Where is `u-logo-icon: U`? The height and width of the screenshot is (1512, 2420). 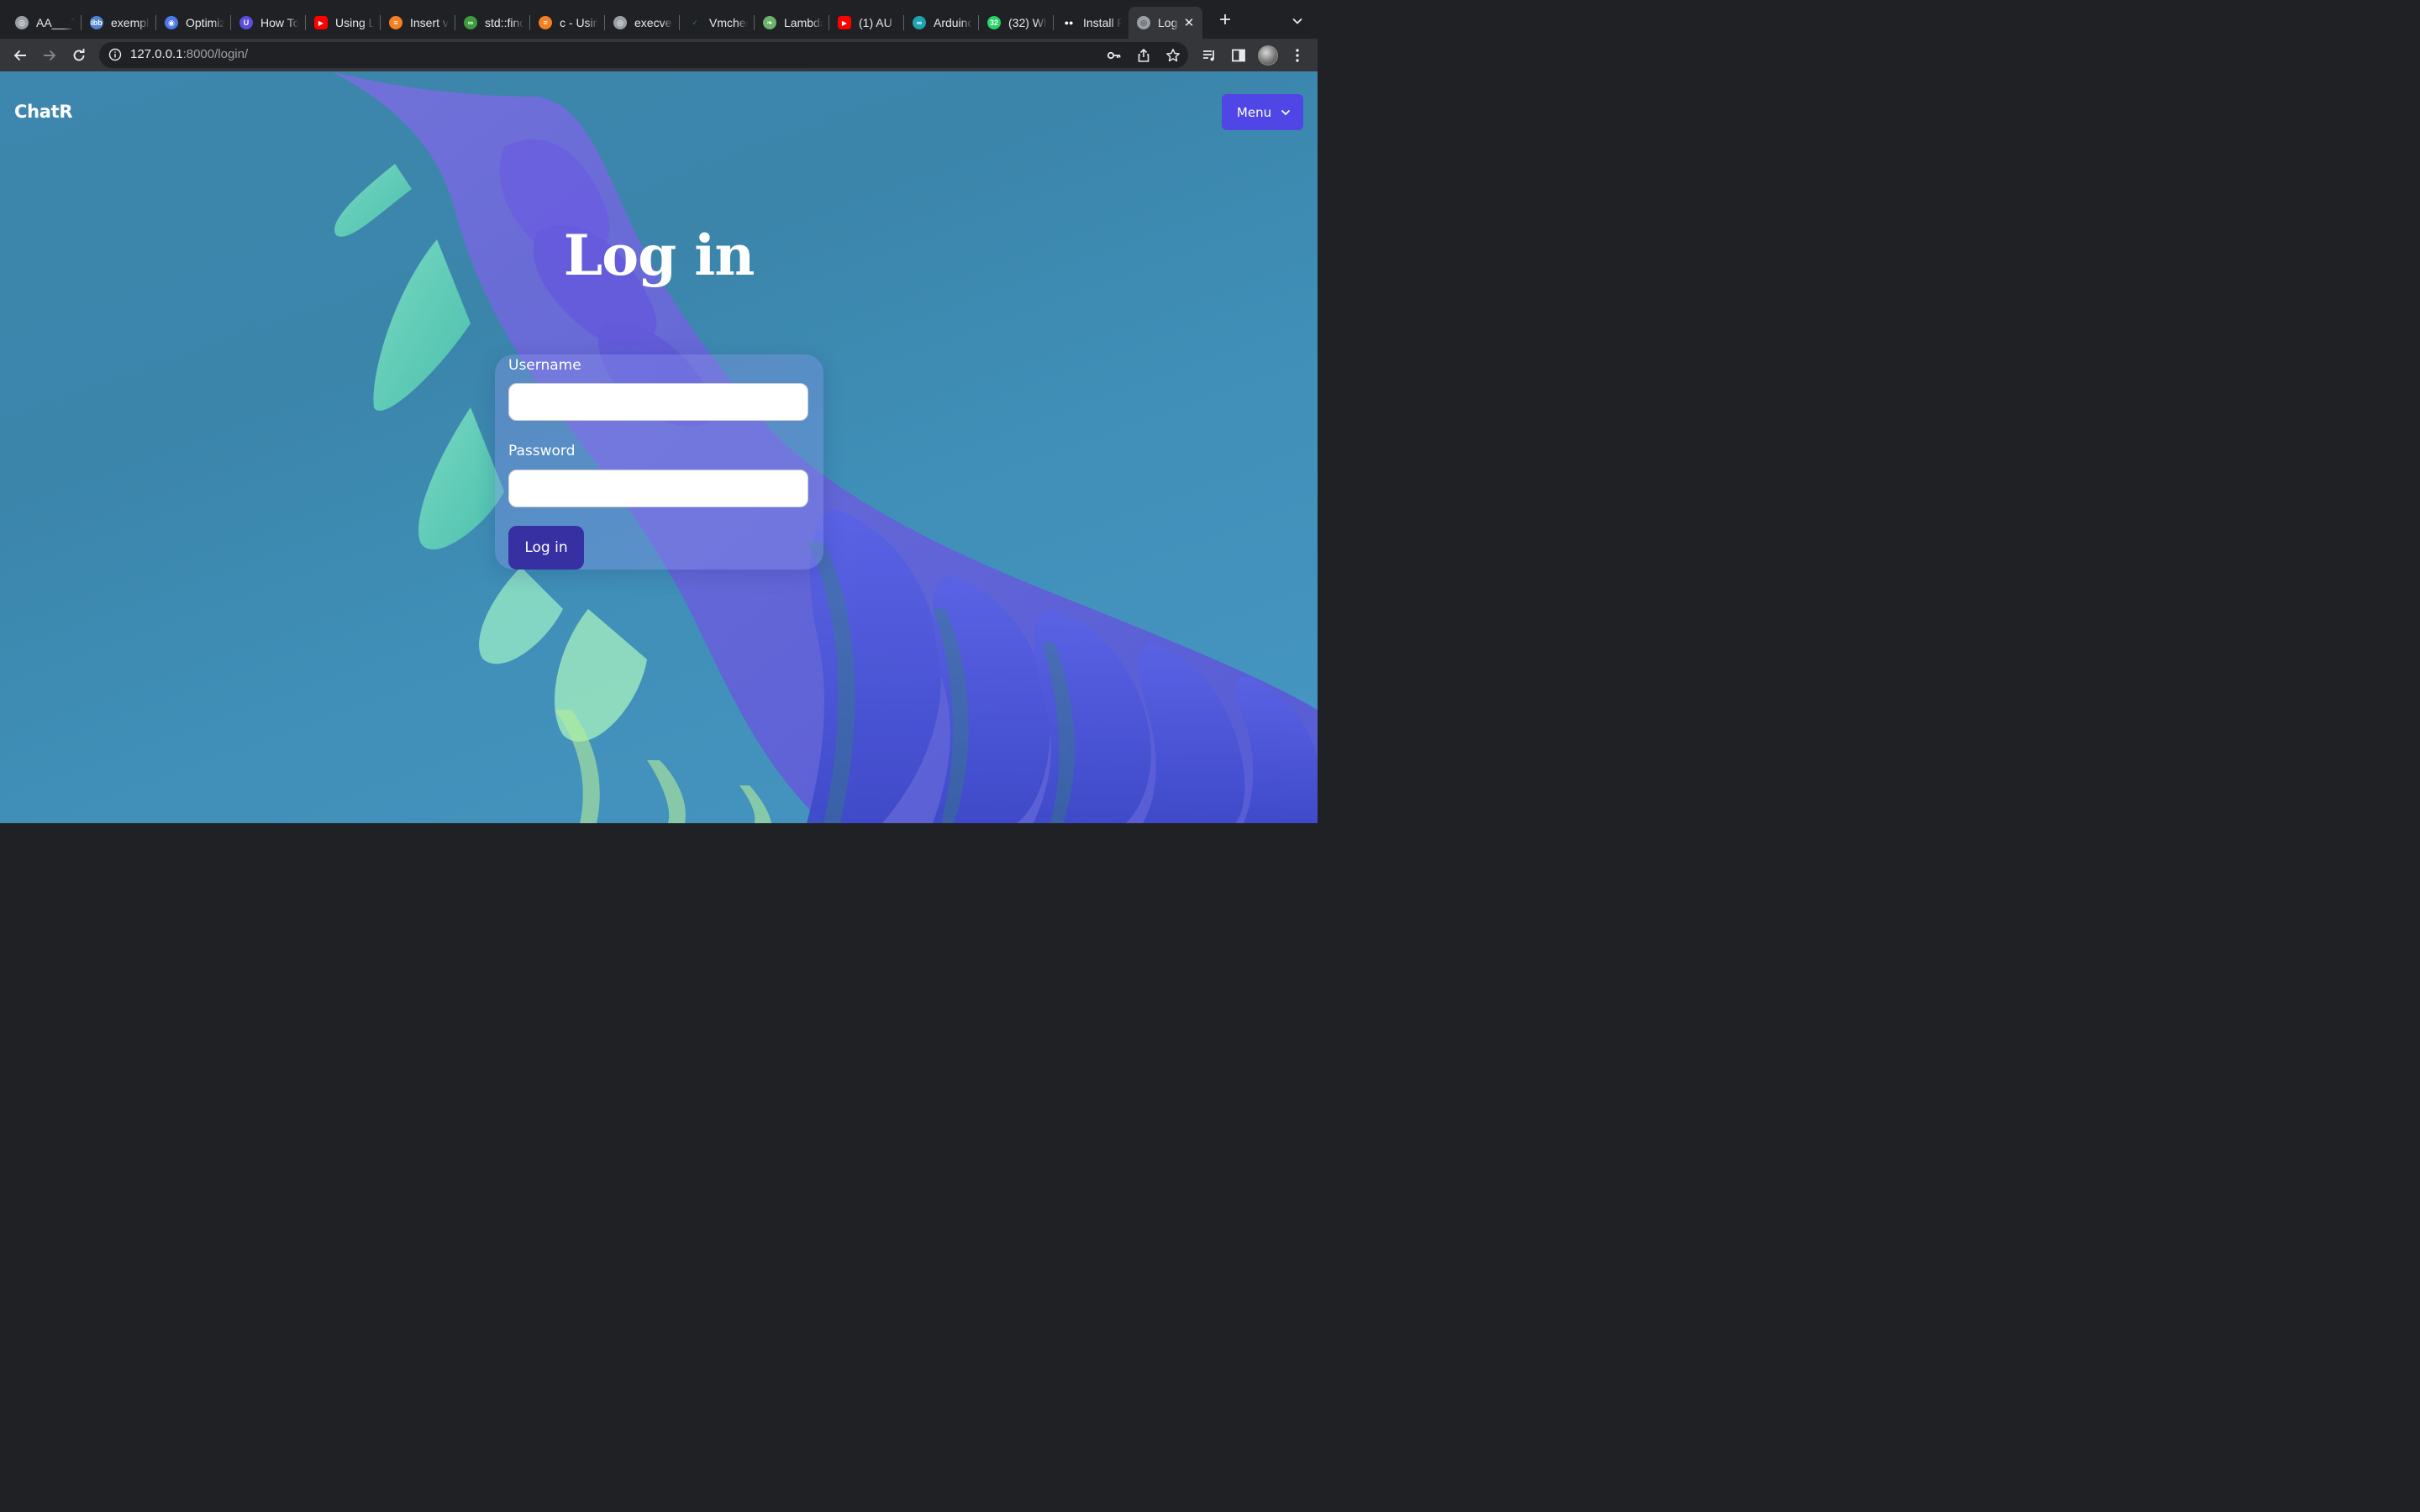
u-logo-icon: U is located at coordinates (246, 22).